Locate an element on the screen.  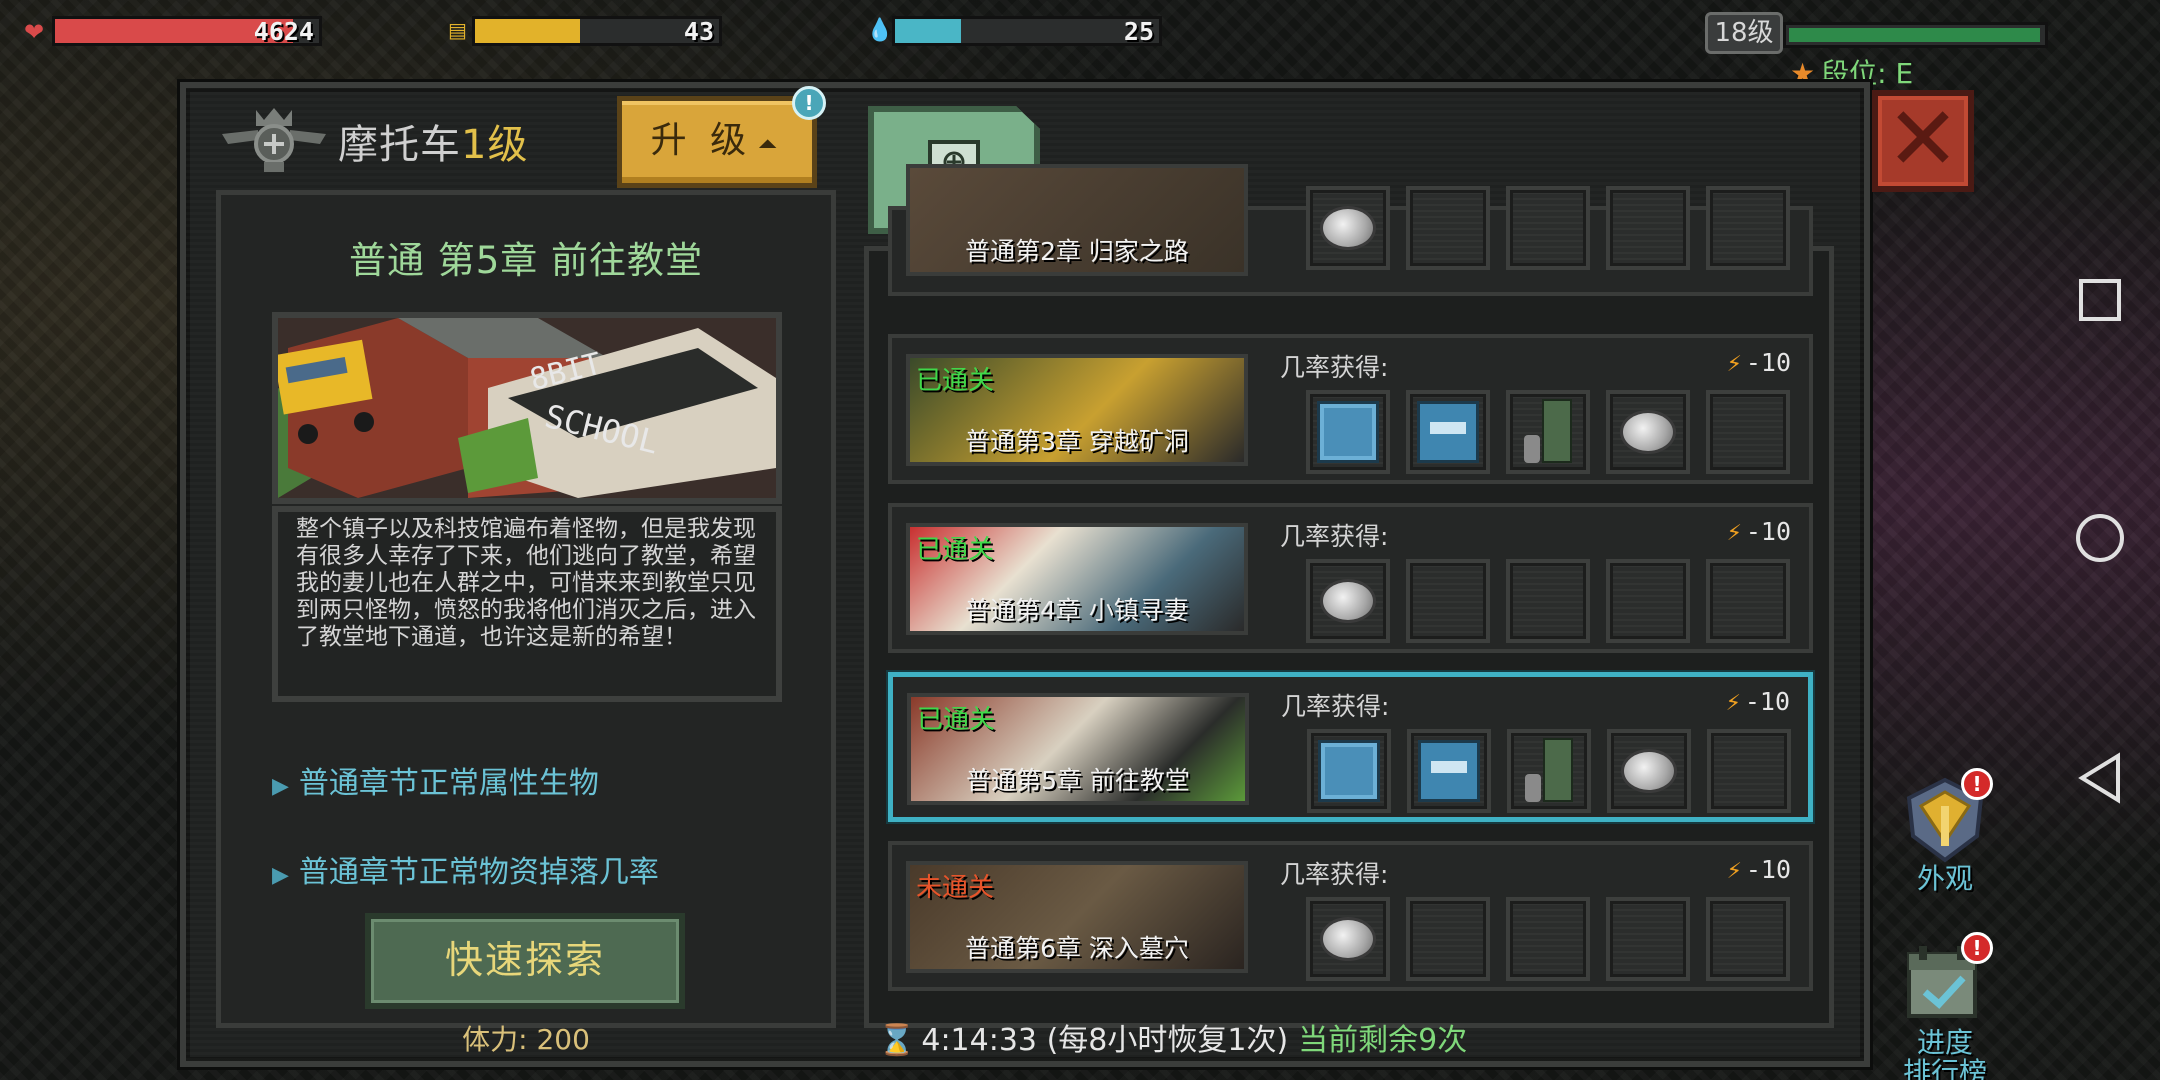
vehicle-title: 摩托车1级 is located at coordinates (433, 141).